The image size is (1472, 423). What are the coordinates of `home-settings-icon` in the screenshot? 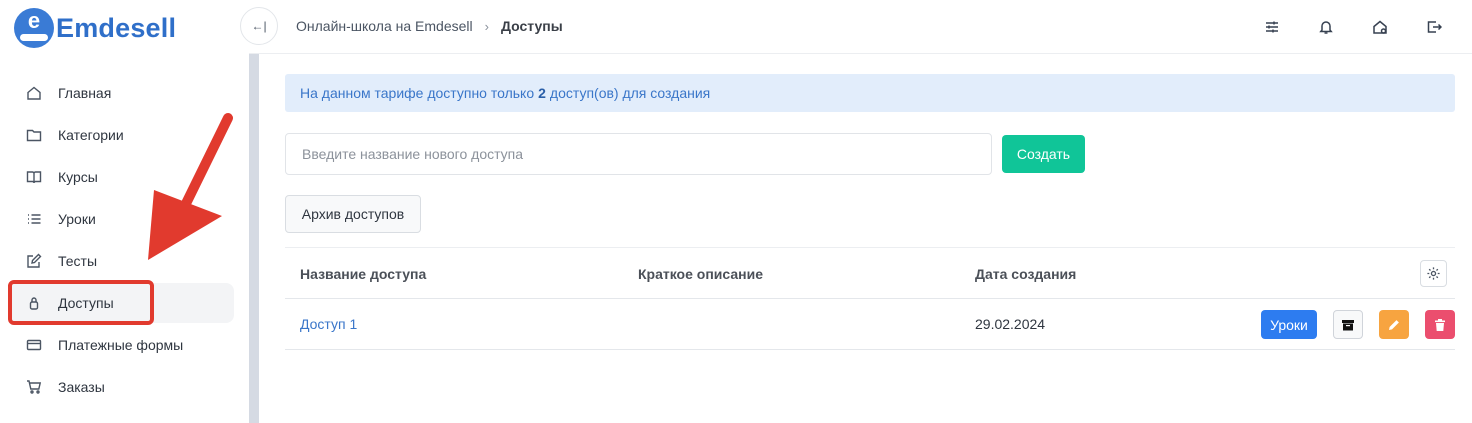 It's located at (1380, 27).